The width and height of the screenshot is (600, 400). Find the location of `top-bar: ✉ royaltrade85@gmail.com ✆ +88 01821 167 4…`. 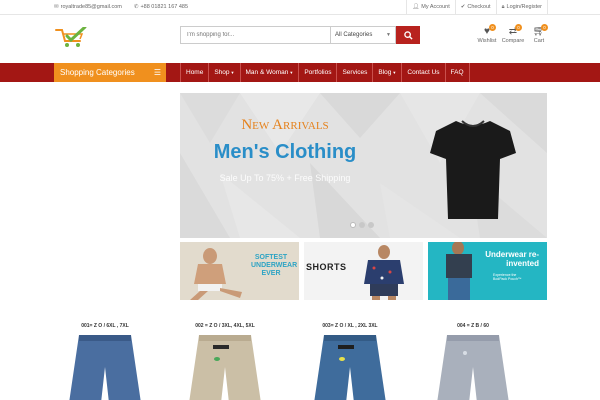

top-bar: ✉ royaltrade85@gmail.com ✆ +88 01821 167 4… is located at coordinates (300, 7).